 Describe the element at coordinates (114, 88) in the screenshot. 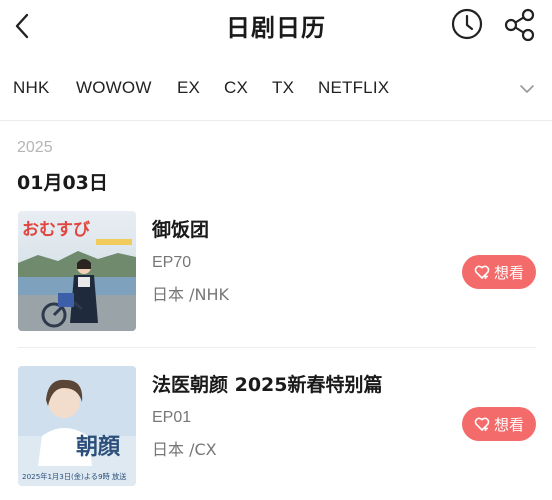

I see `tab-wowow: WOWOW` at that location.